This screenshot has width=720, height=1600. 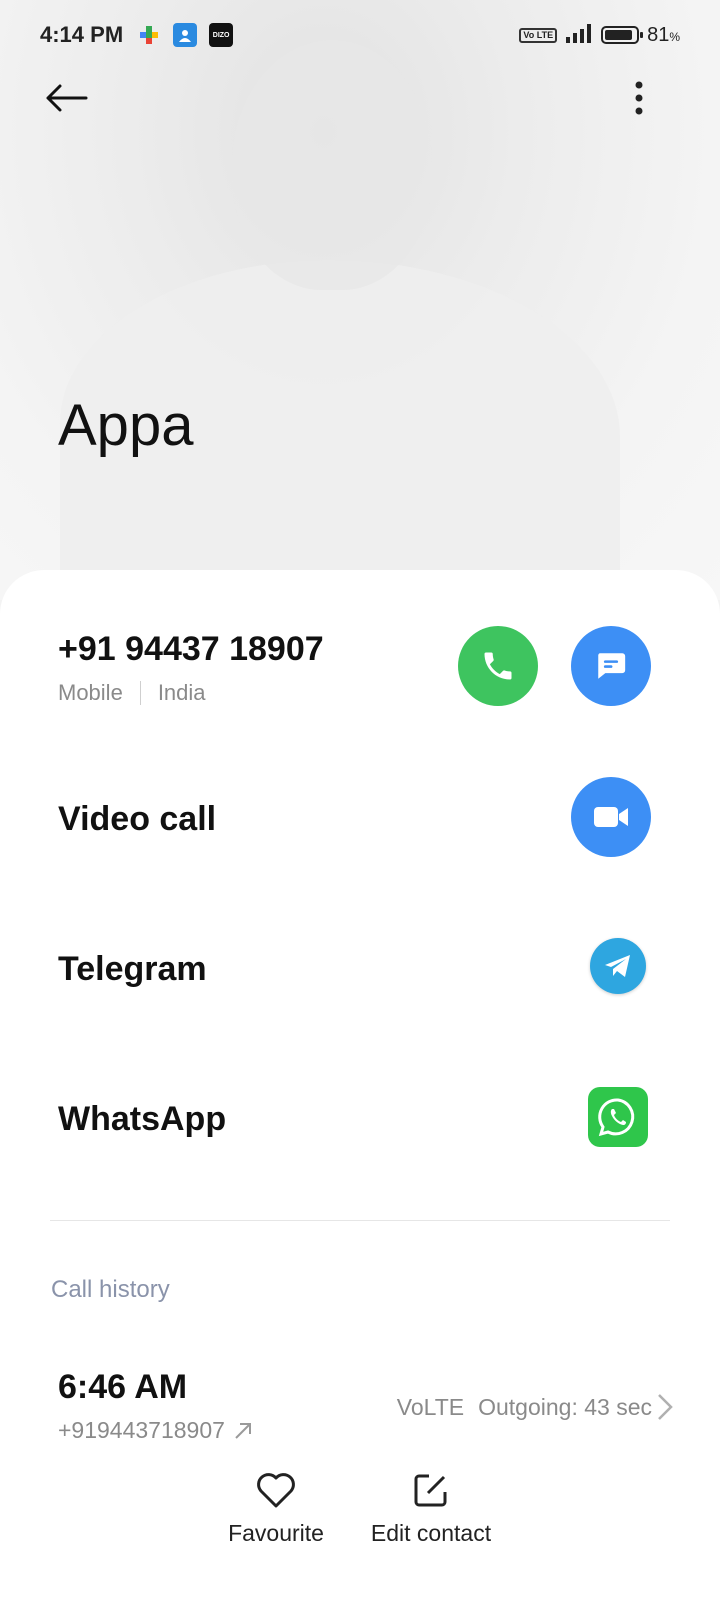 I want to click on volte-icon: Vo LTE, so click(x=538, y=35).